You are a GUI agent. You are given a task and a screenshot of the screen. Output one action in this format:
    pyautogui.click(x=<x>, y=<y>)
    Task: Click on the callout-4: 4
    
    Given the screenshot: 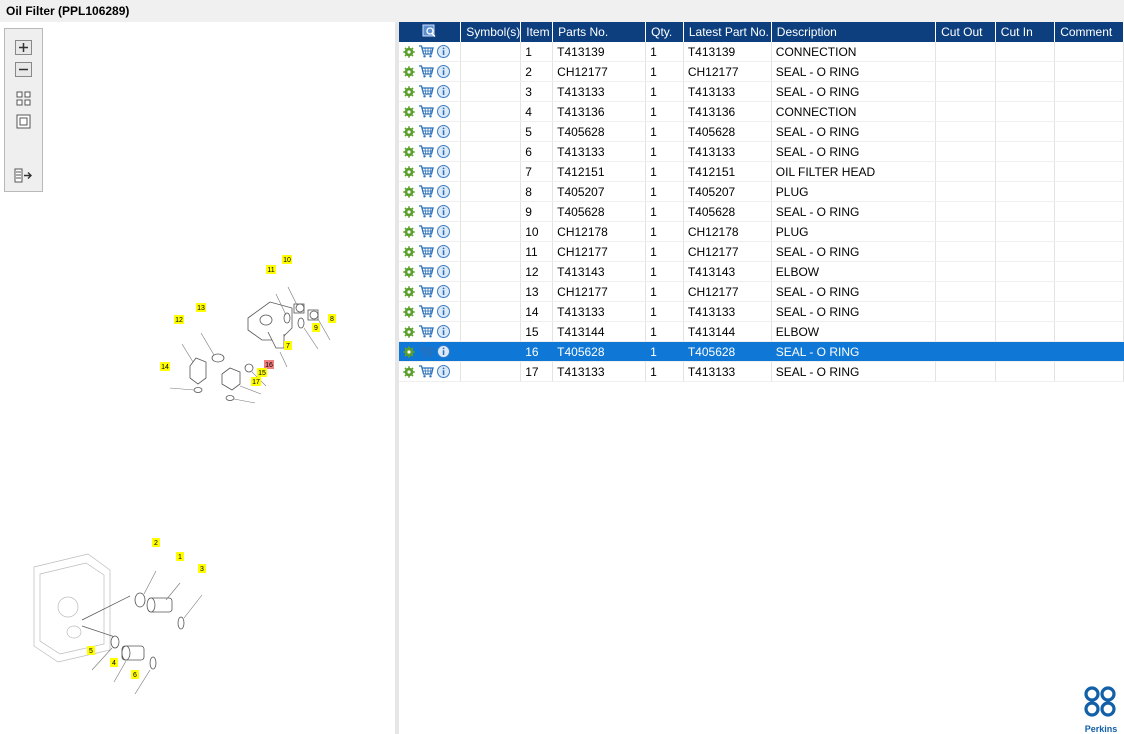 What is the action you would take?
    pyautogui.click(x=114, y=662)
    